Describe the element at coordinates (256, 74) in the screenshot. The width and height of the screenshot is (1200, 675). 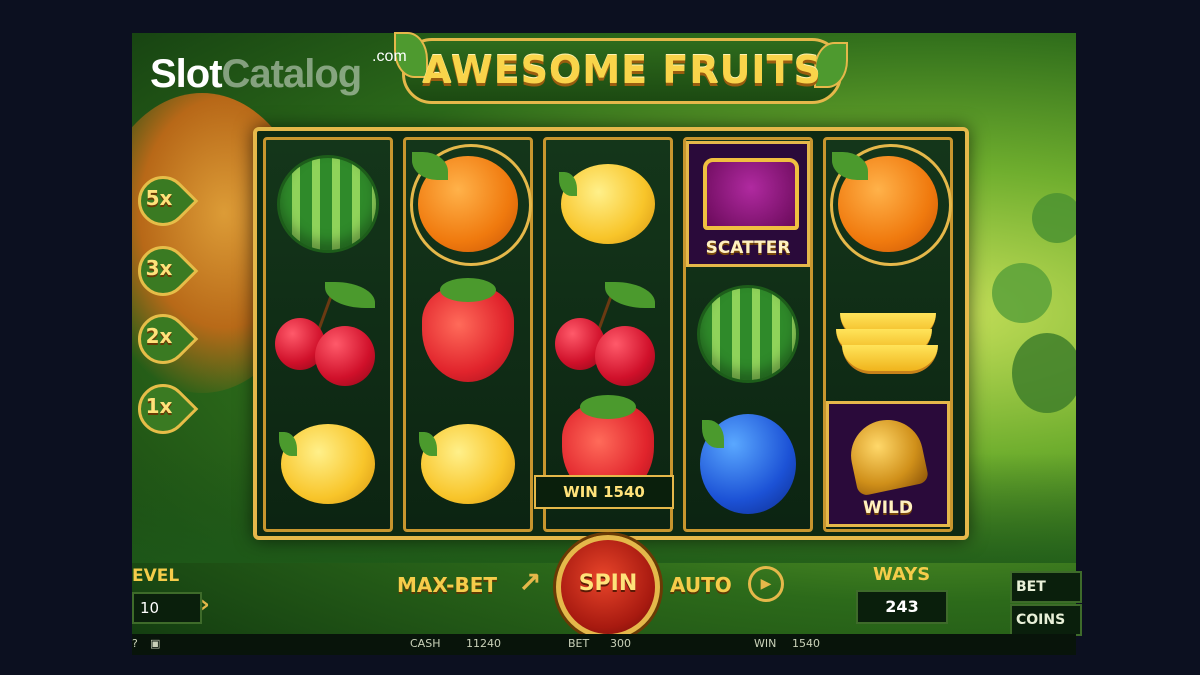
I see `watermark-logo: SlotCatalog` at that location.